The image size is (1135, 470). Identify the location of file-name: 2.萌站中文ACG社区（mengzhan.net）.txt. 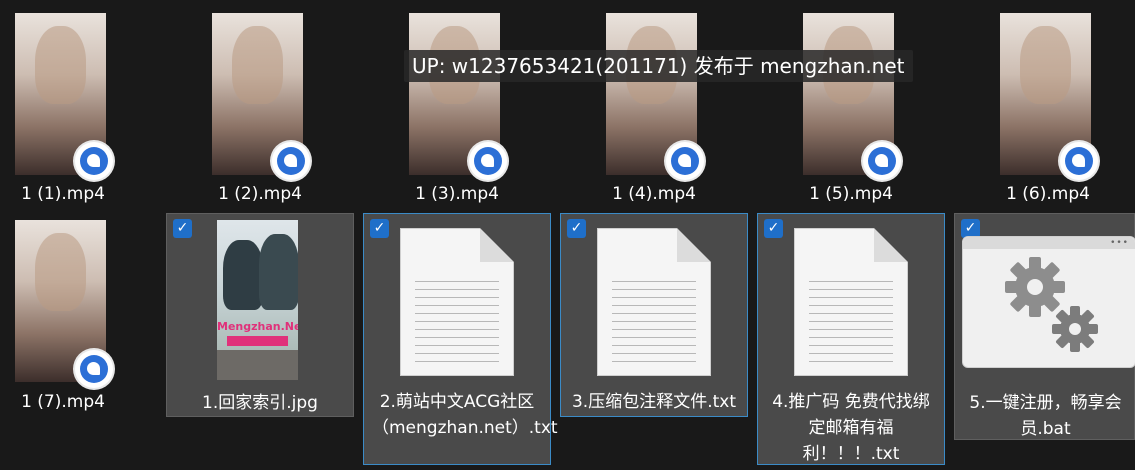
(465, 415).